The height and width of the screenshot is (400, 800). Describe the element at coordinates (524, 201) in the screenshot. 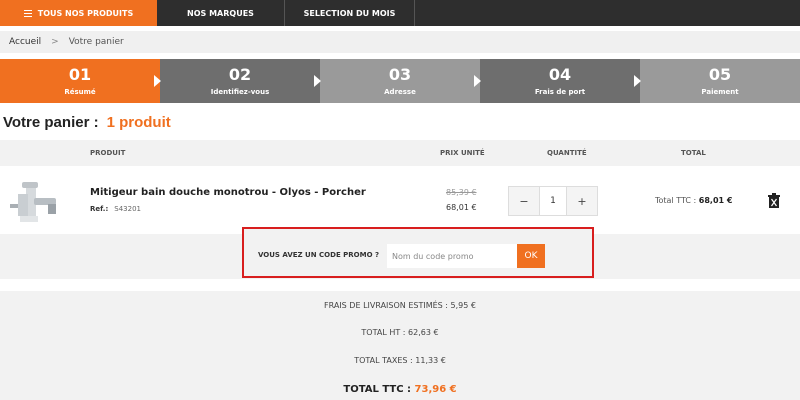

I see `quantity-decrease-button: −` at that location.